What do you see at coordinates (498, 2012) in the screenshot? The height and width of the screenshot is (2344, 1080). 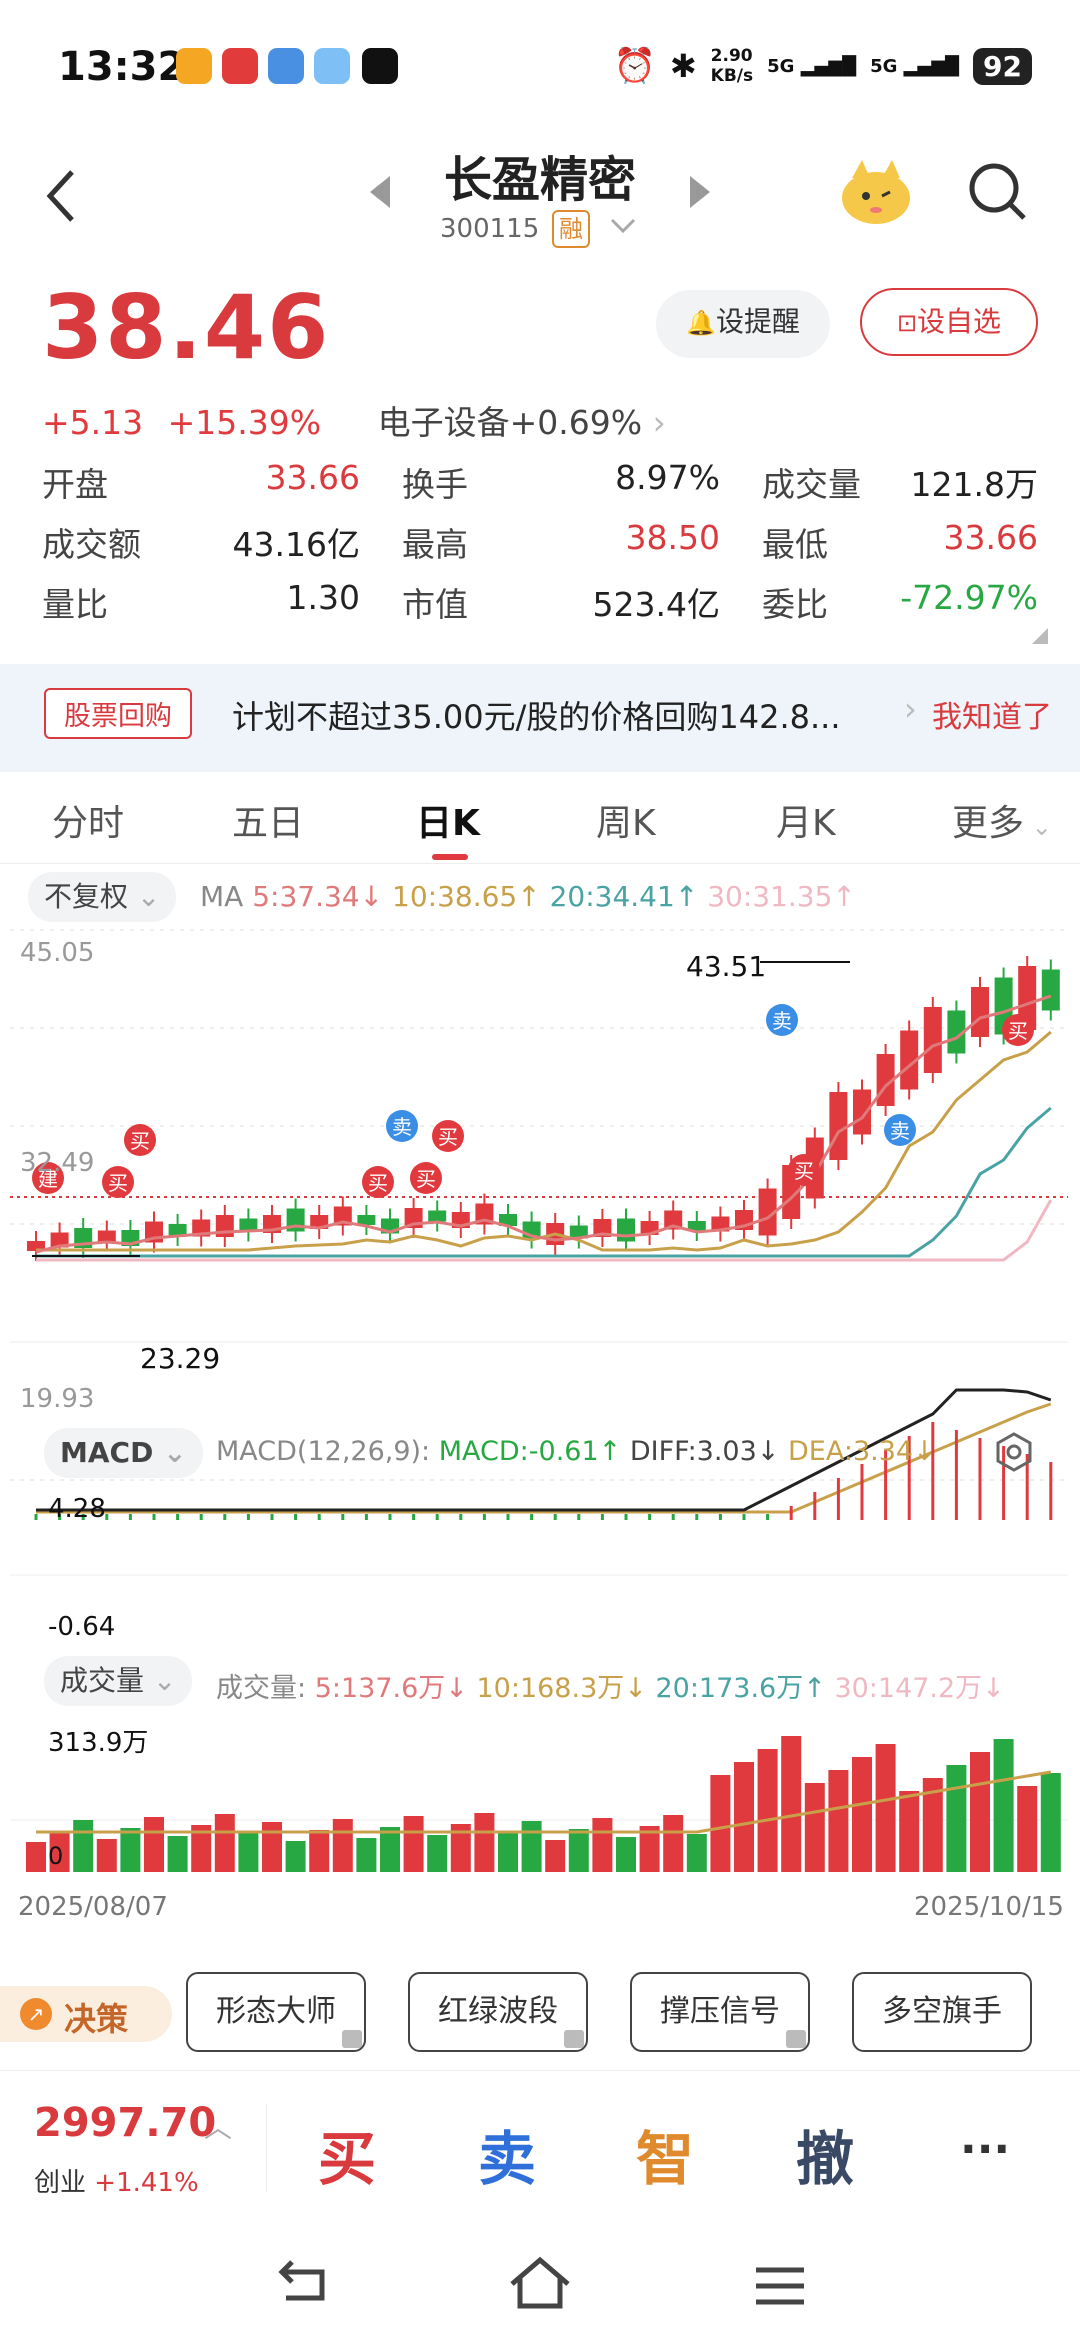 I see `tool-red-green-band: 红绿波段` at bounding box center [498, 2012].